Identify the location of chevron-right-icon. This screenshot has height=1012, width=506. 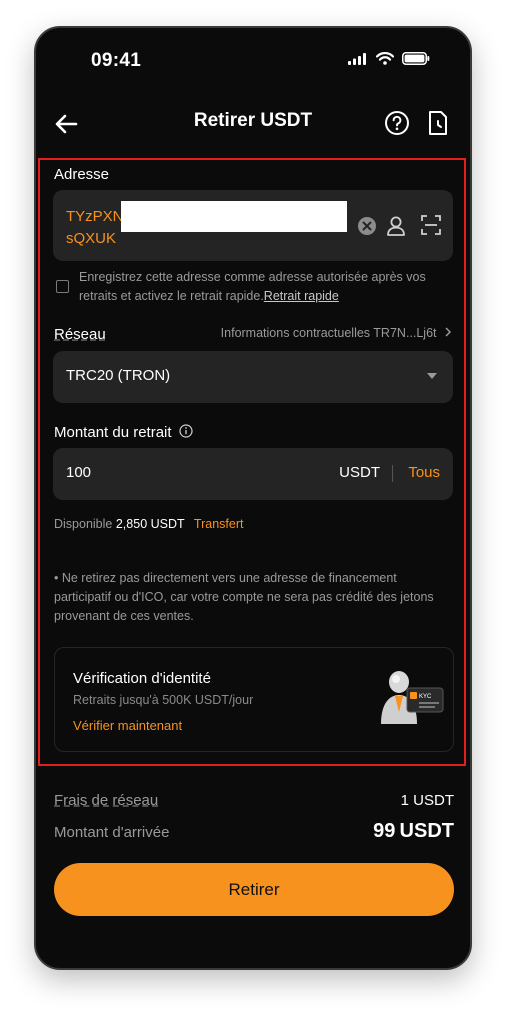
(448, 332).